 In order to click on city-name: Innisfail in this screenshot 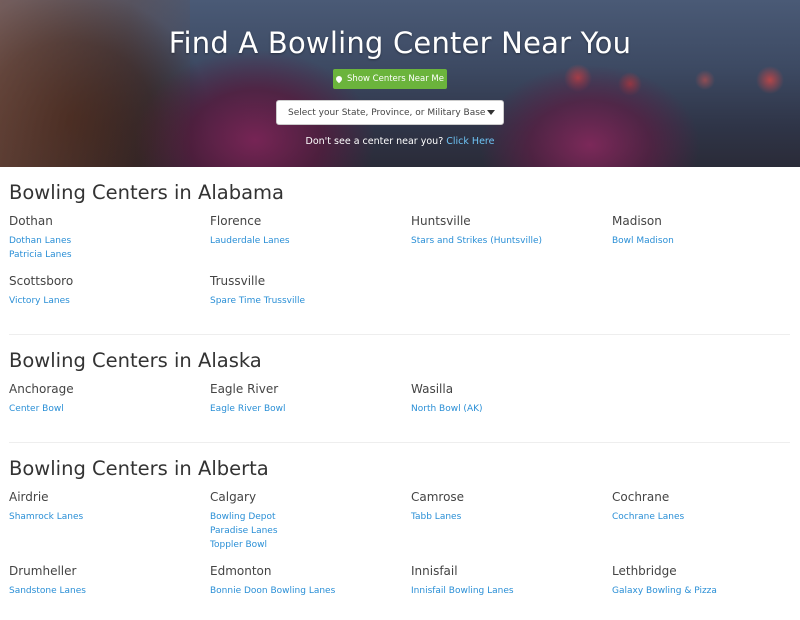, I will do `click(434, 571)`.